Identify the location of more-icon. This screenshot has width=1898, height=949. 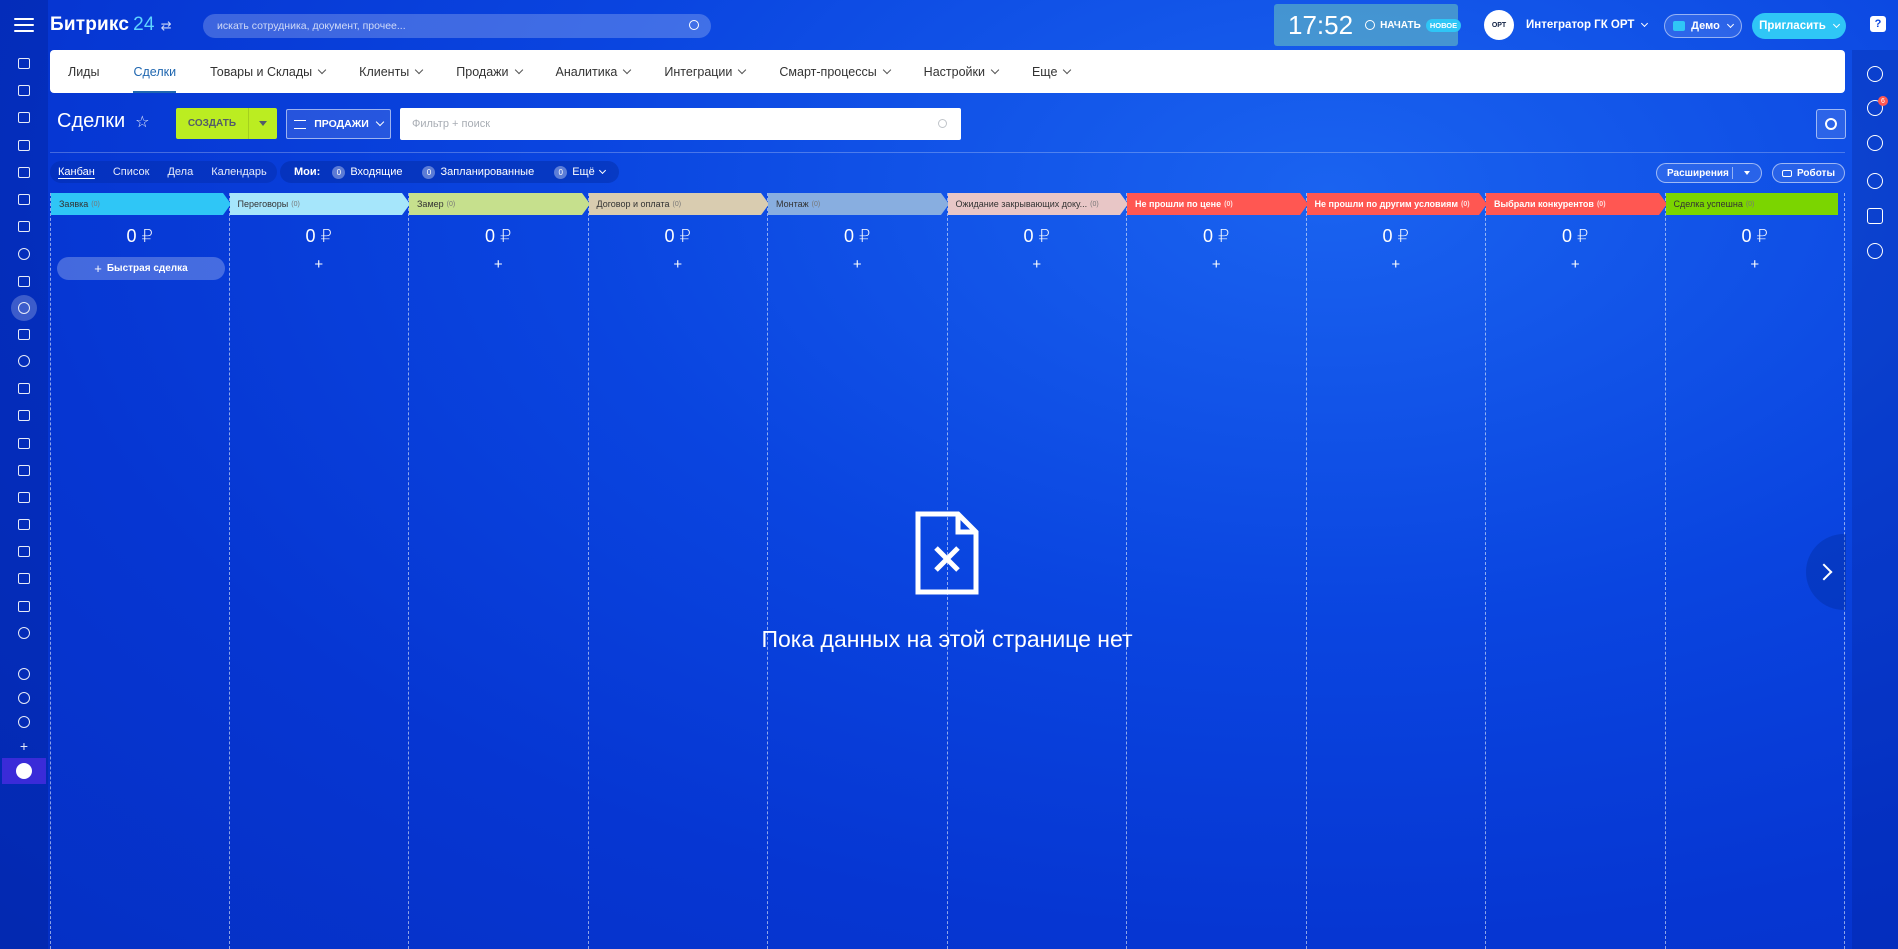
(24, 633).